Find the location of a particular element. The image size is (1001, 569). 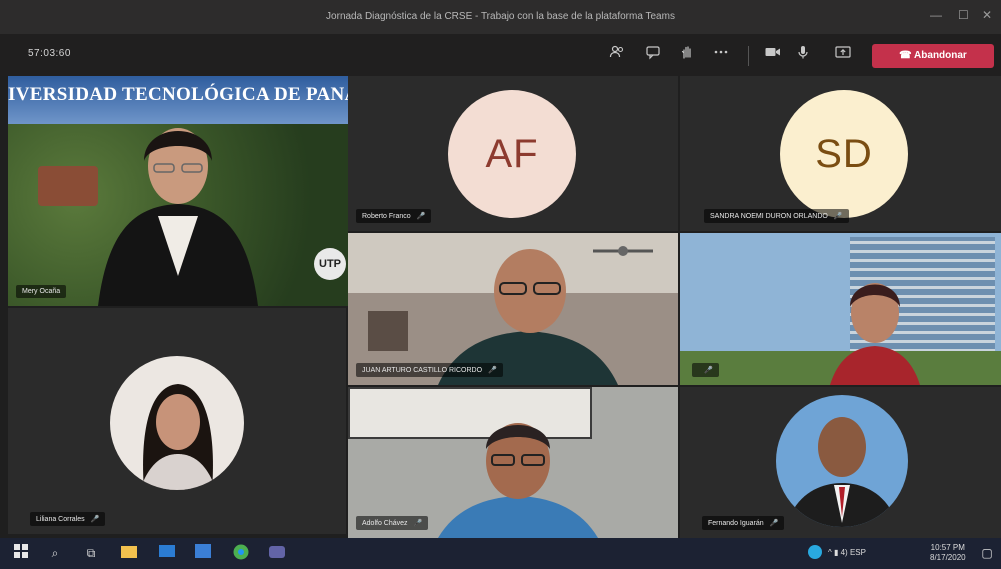

banner-text: IVERSIDAD TECNOLÓGICA DE PANAM is located at coordinates (178, 94).